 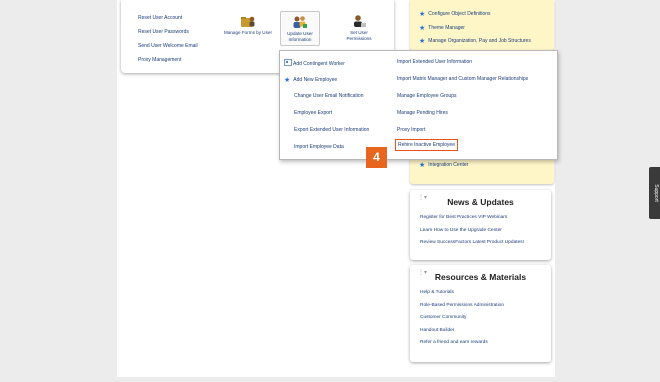 What do you see at coordinates (434, 62) in the screenshot?
I see `import-extended-user-information-item: Import Extended User Information` at bounding box center [434, 62].